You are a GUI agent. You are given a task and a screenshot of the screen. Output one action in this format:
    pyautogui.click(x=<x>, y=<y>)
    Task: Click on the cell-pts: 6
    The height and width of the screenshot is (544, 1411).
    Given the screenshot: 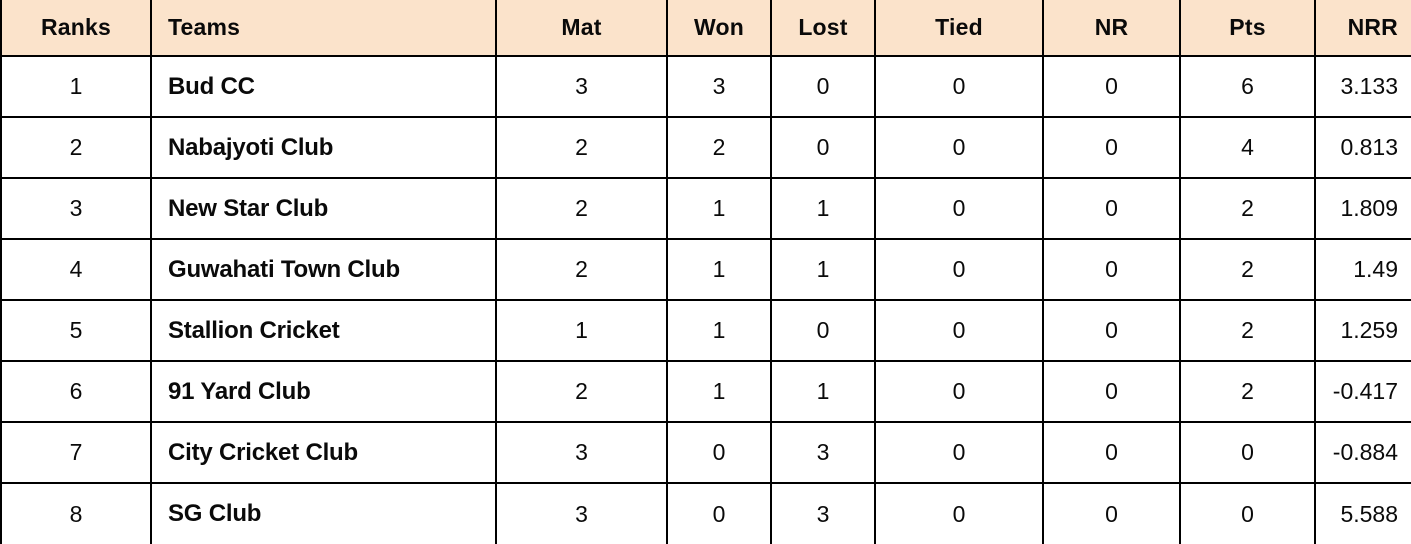 What is the action you would take?
    pyautogui.click(x=1247, y=87)
    